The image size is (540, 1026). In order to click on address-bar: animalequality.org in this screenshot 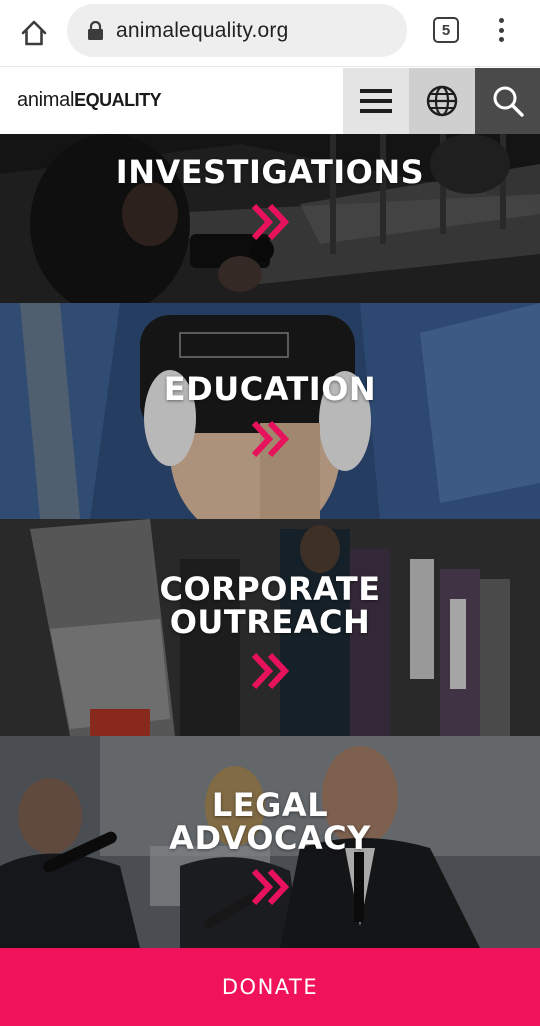, I will do `click(237, 30)`.